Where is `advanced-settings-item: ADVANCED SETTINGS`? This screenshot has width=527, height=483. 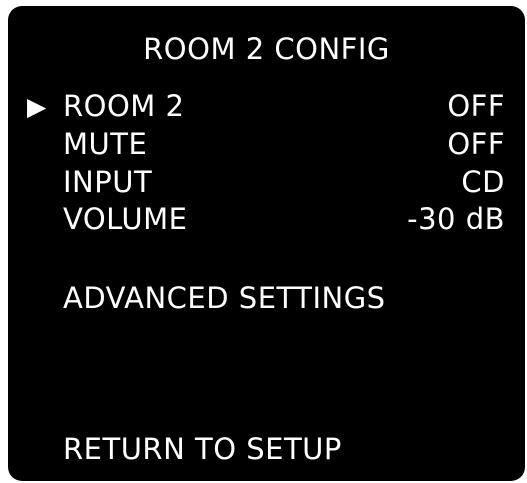 advanced-settings-item: ADVANCED SETTINGS is located at coordinates (224, 298).